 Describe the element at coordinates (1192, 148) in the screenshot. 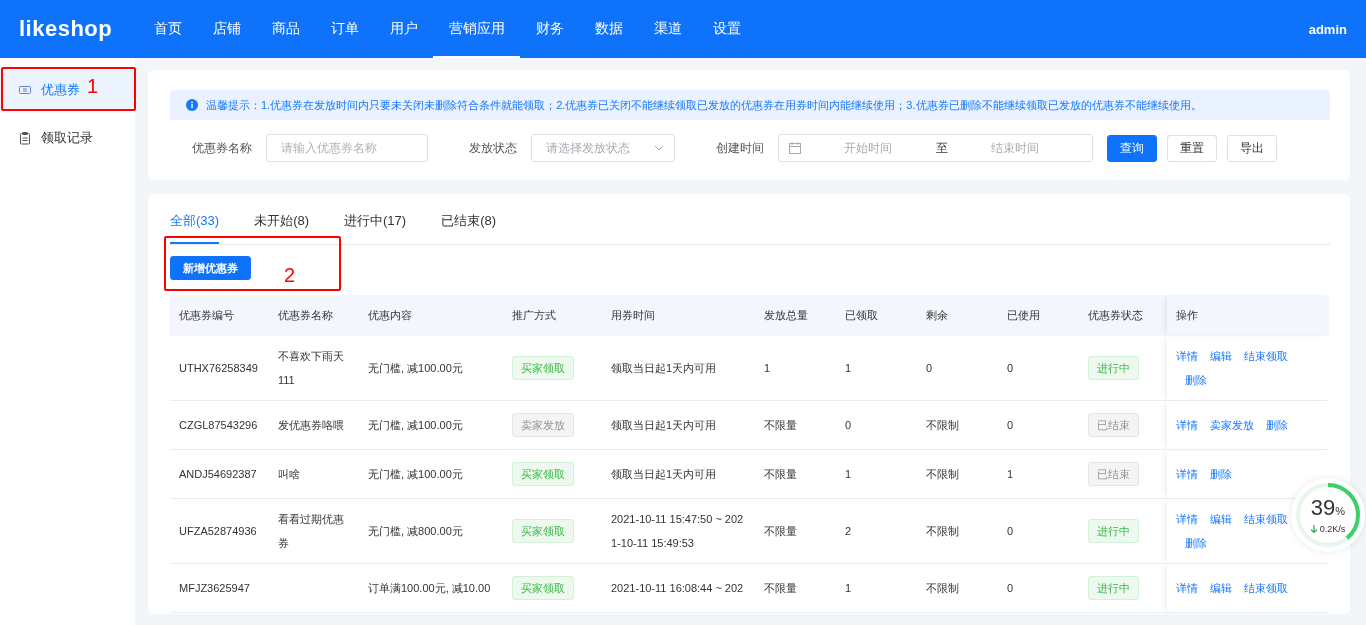

I see `action-button: 重置` at that location.